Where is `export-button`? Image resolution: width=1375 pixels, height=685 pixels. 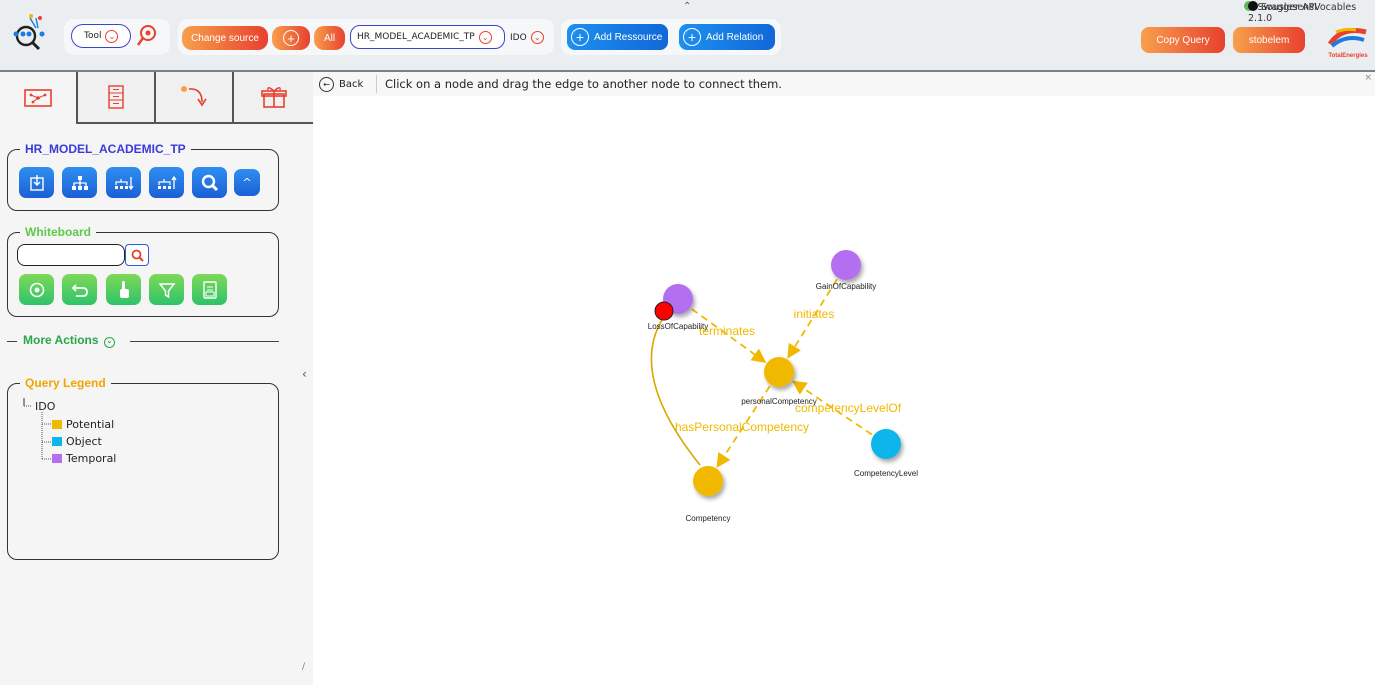
export-button is located at coordinates (209, 289).